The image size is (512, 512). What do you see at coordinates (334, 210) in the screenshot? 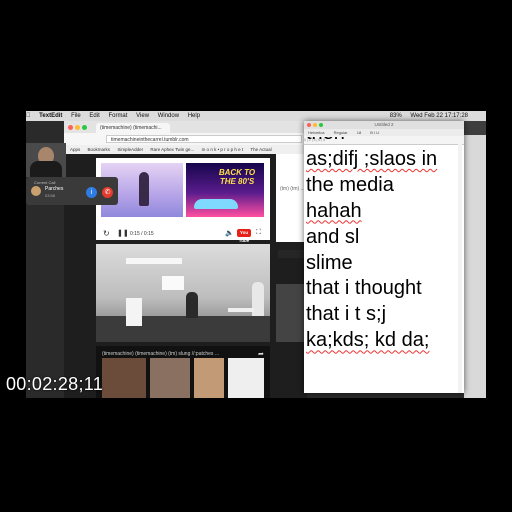
I see `text-line-content: hahah` at bounding box center [334, 210].